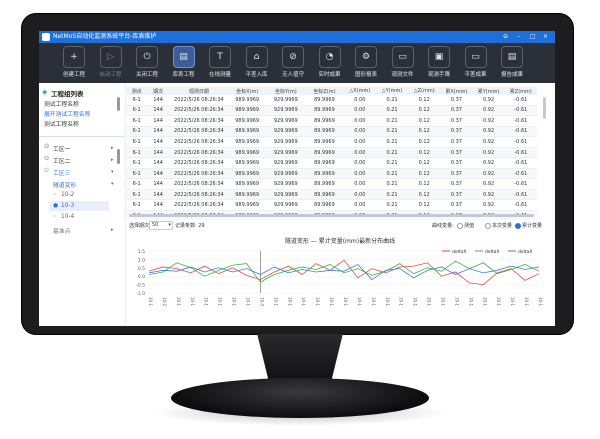 The image size is (600, 439). What do you see at coordinates (424, 91) in the screenshot?
I see `column-header: △Z(mm)` at bounding box center [424, 91].